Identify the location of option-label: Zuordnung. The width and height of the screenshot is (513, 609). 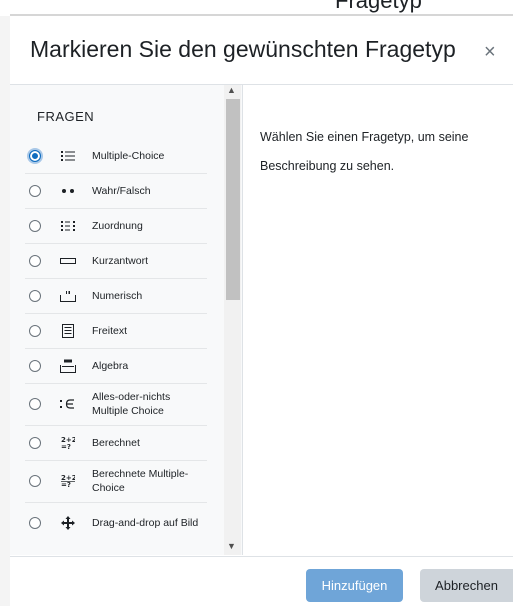
(117, 225).